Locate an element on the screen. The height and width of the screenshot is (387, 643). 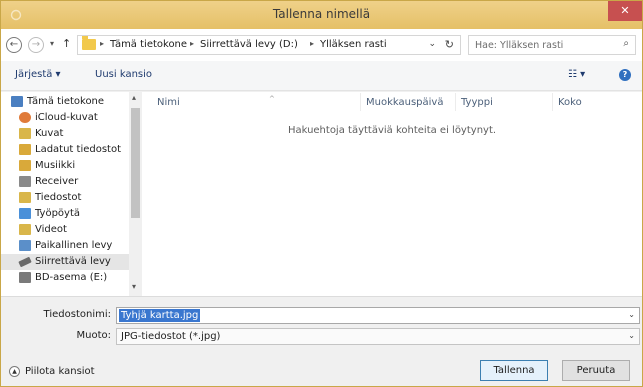
nav-item-removable-drive: Siirrettävä levy is located at coordinates (65, 262).